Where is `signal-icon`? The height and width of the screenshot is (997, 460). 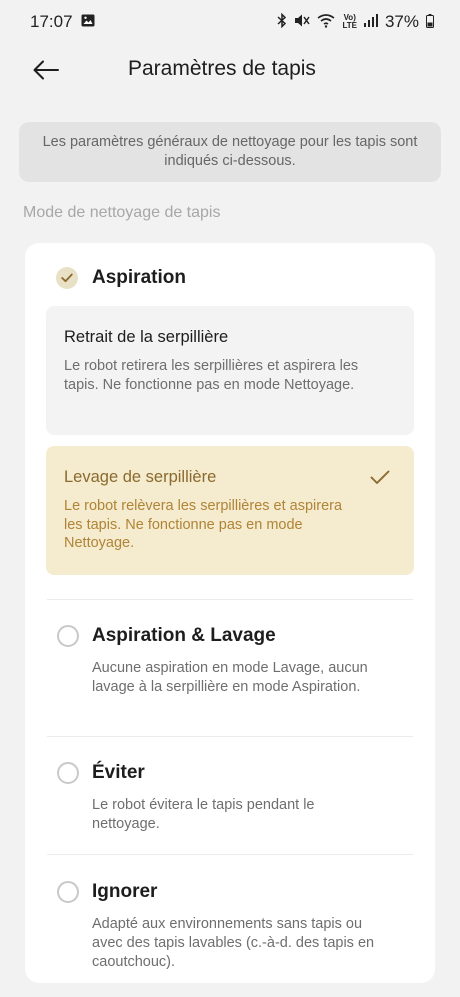 signal-icon is located at coordinates (370, 22).